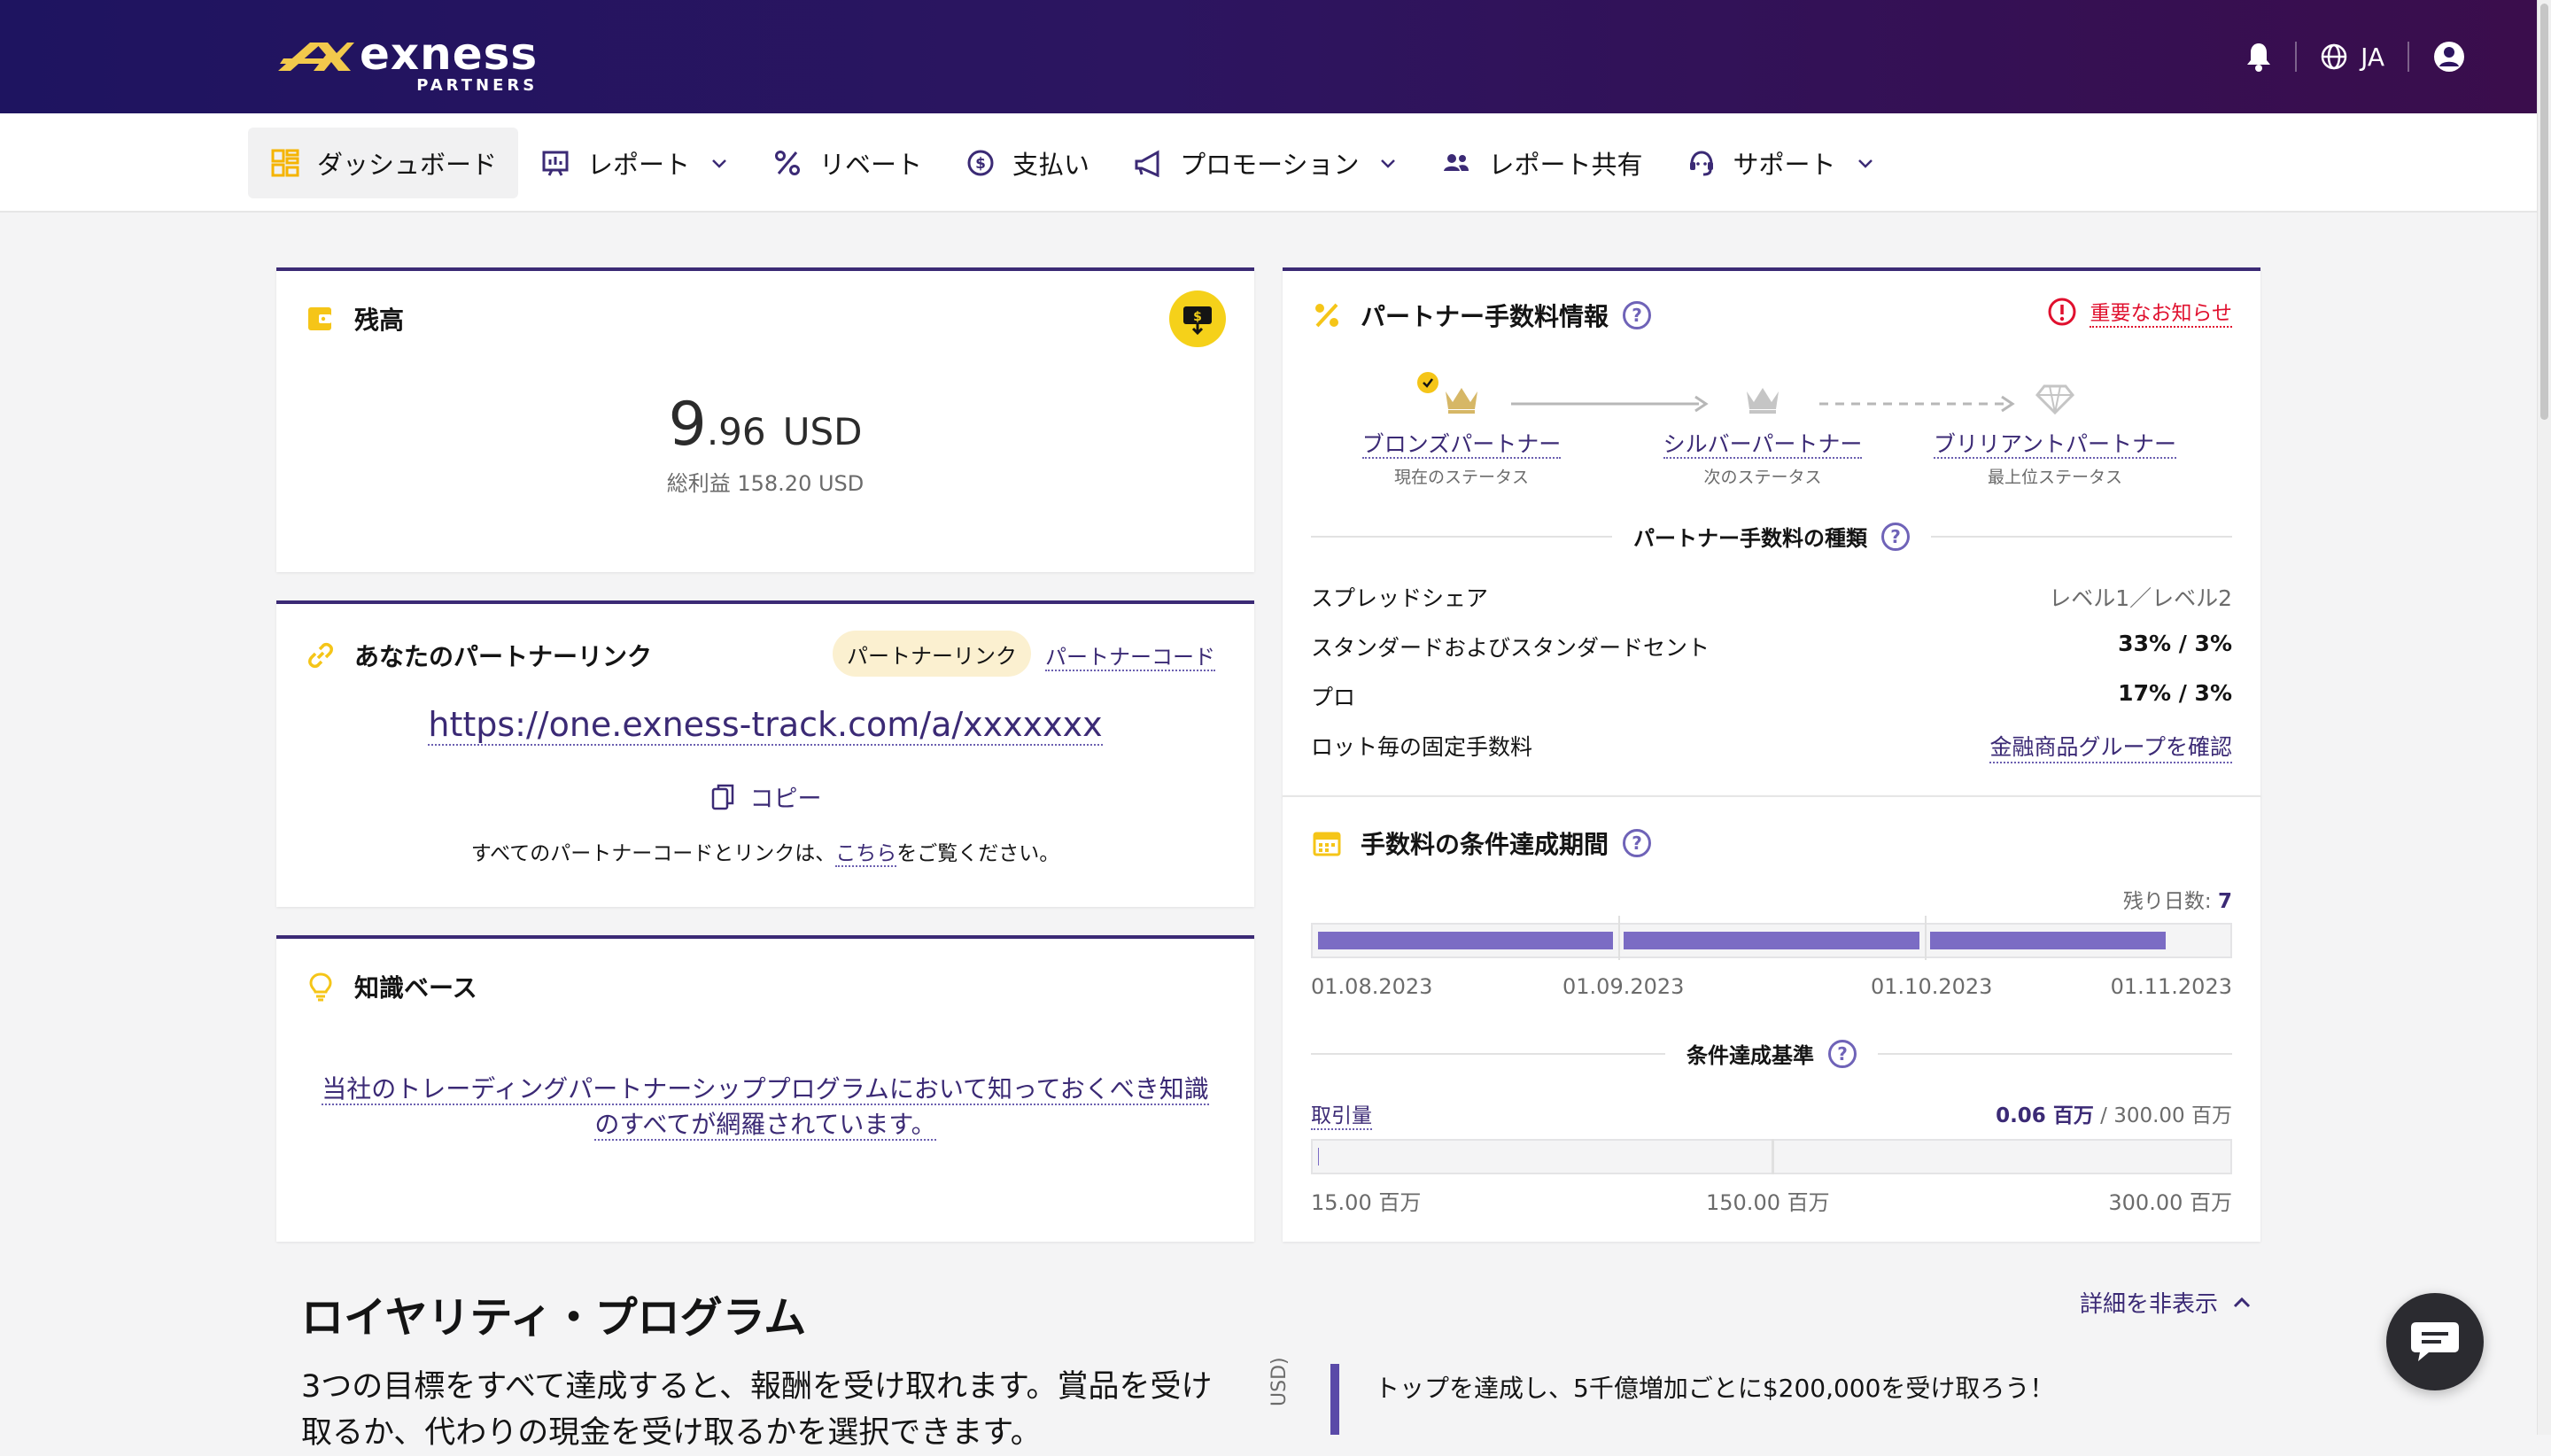 This screenshot has width=2551, height=1456. I want to click on copy-button: コピー, so click(765, 796).